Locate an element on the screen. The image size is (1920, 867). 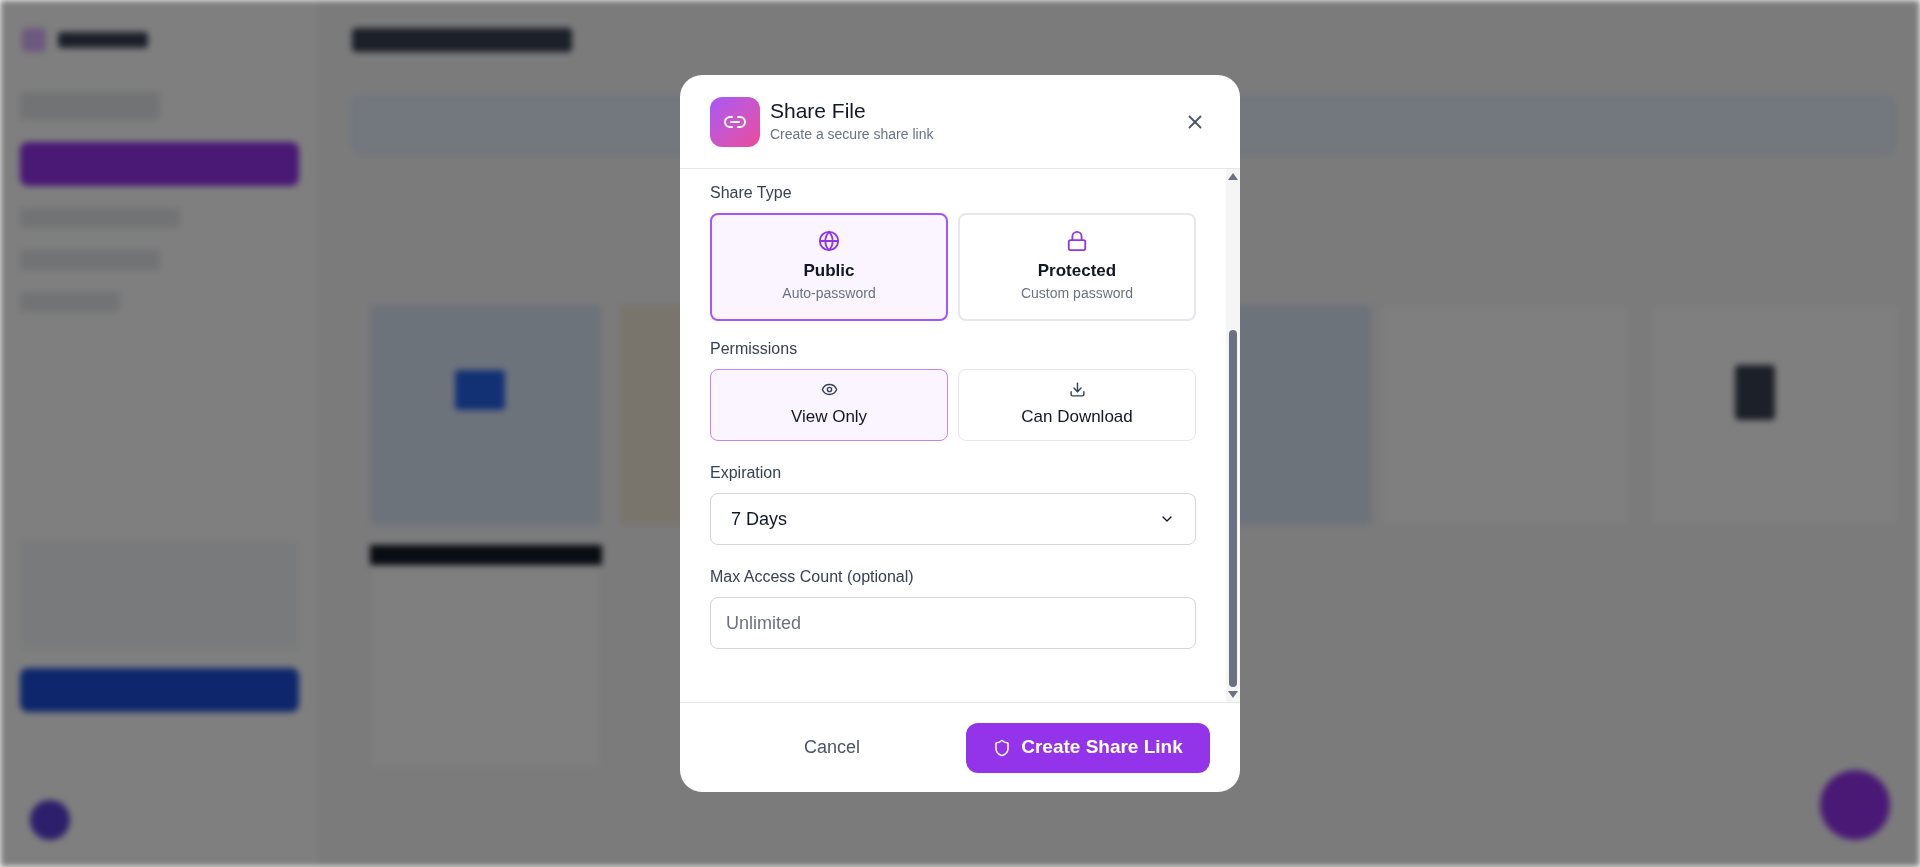
download-icon is located at coordinates (1077, 389).